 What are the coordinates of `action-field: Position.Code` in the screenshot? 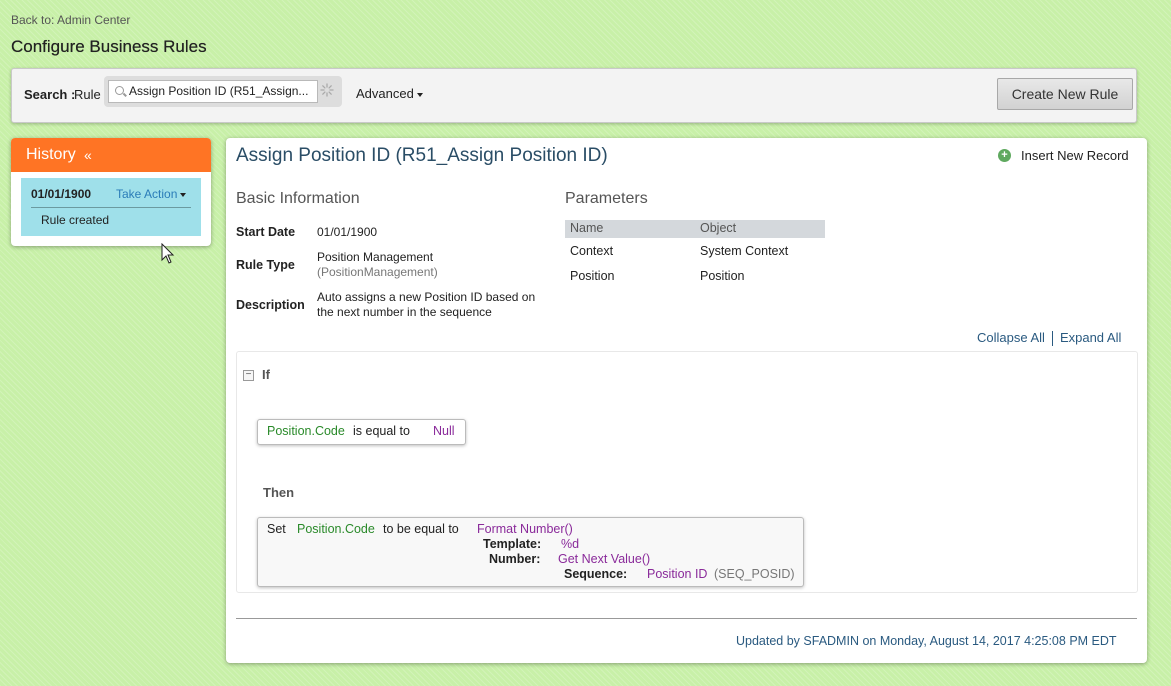 It's located at (336, 529).